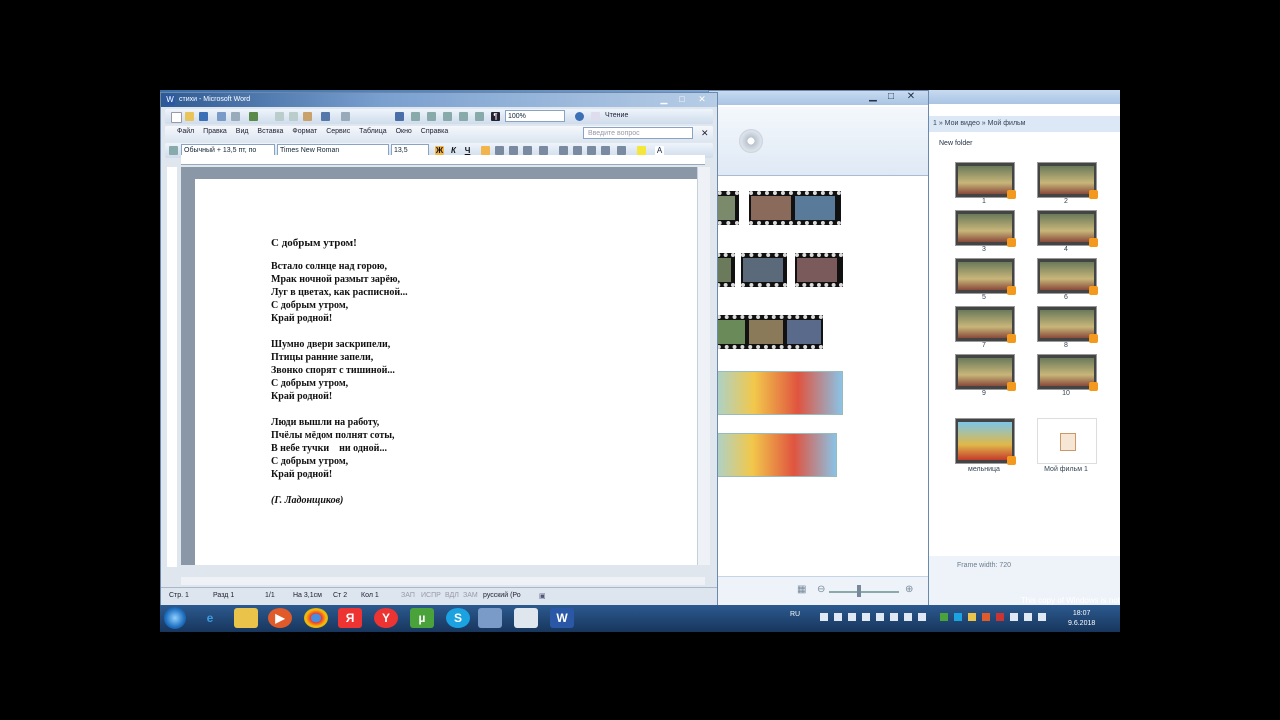 This screenshot has width=1280, height=720. I want to click on line-spacing-icon, so click(543, 150).